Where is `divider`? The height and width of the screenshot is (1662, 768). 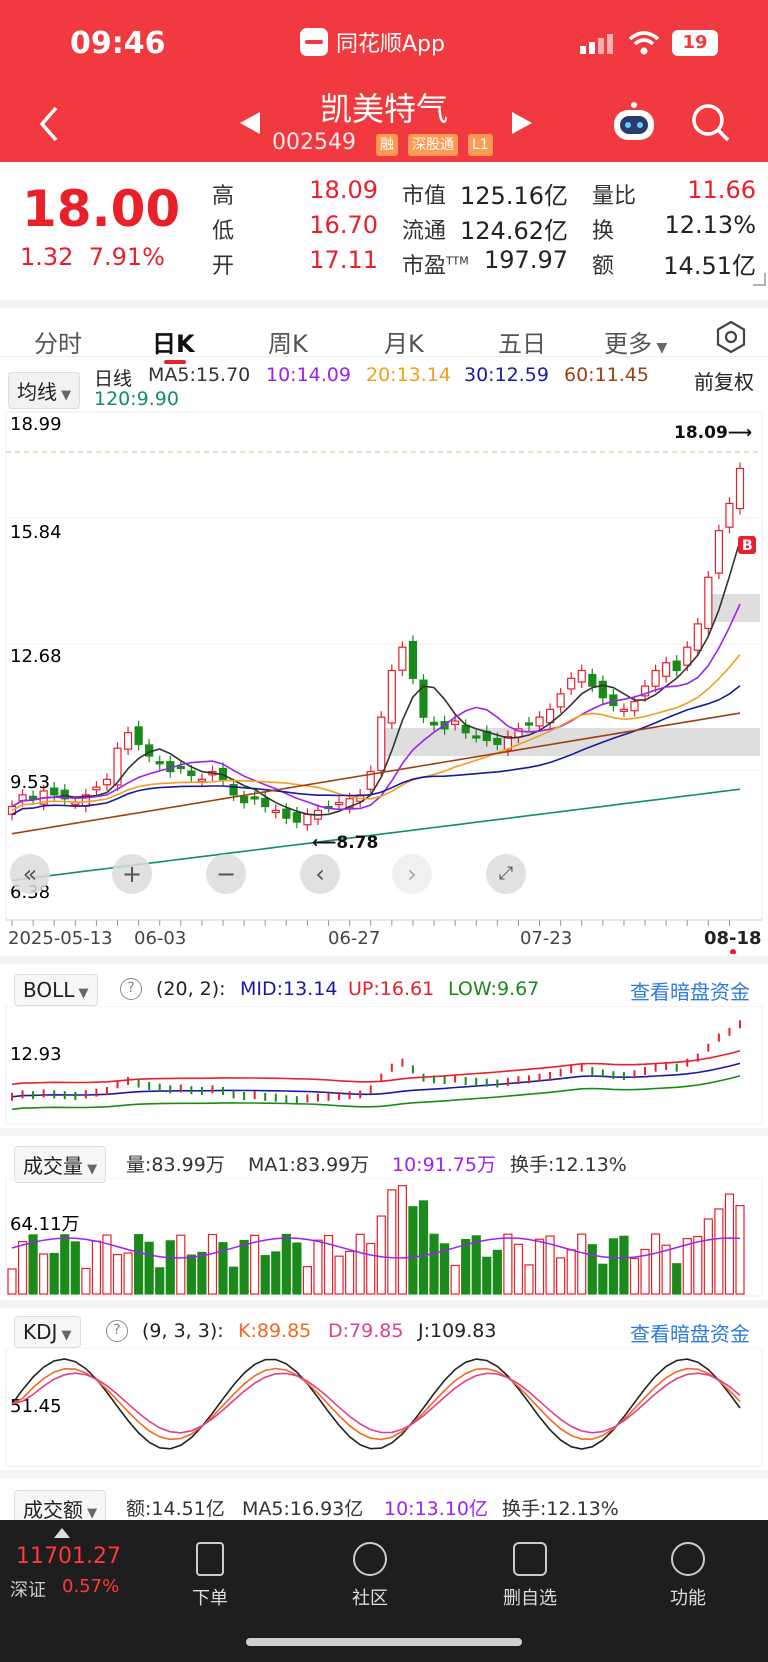 divider is located at coordinates (384, 356).